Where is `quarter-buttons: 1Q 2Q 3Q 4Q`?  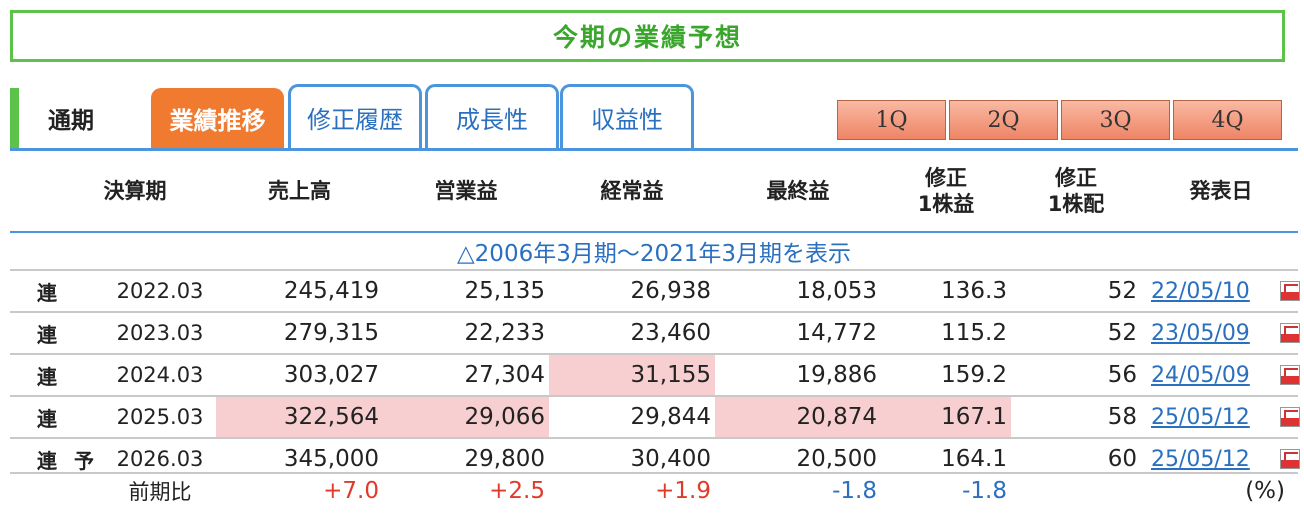 quarter-buttons: 1Q 2Q 3Q 4Q is located at coordinates (1061, 121).